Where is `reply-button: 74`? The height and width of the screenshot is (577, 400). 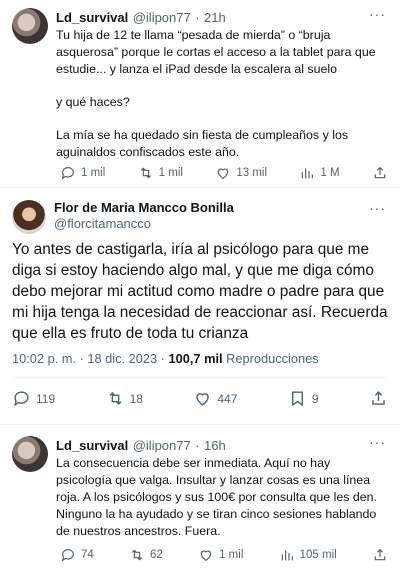 reply-button: 74 is located at coordinates (77, 555).